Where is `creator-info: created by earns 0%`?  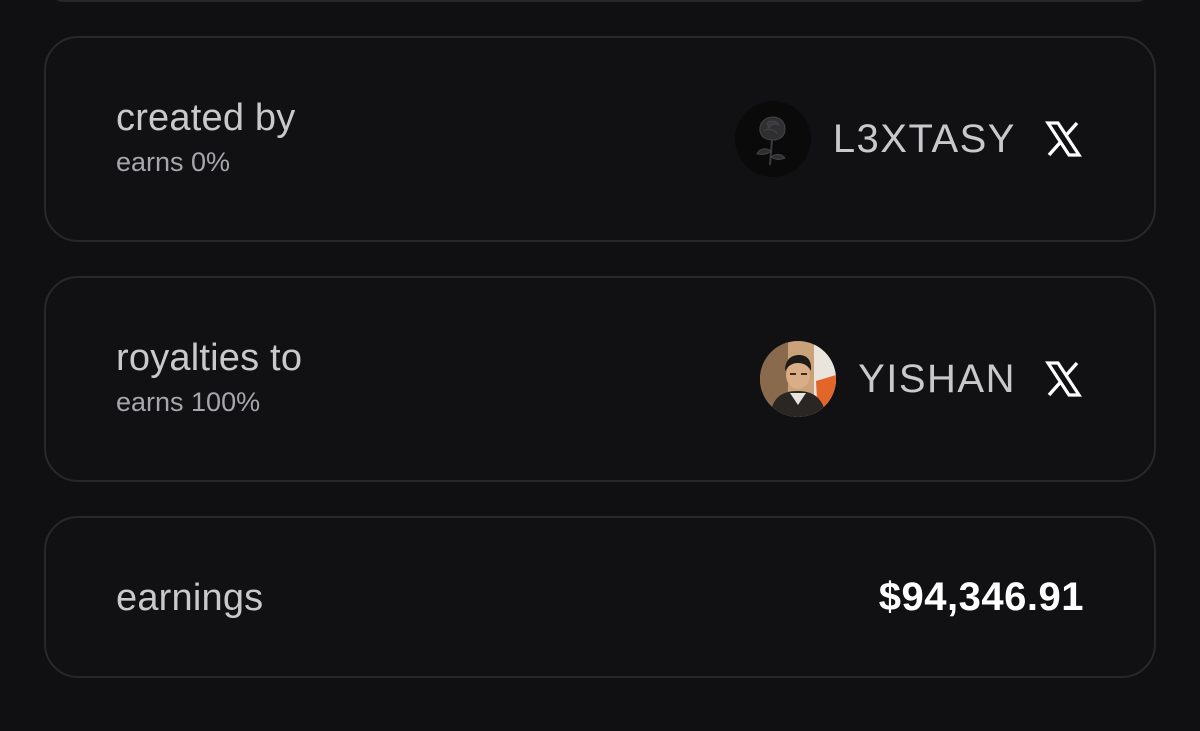
creator-info: created by earns 0% is located at coordinates (205, 137).